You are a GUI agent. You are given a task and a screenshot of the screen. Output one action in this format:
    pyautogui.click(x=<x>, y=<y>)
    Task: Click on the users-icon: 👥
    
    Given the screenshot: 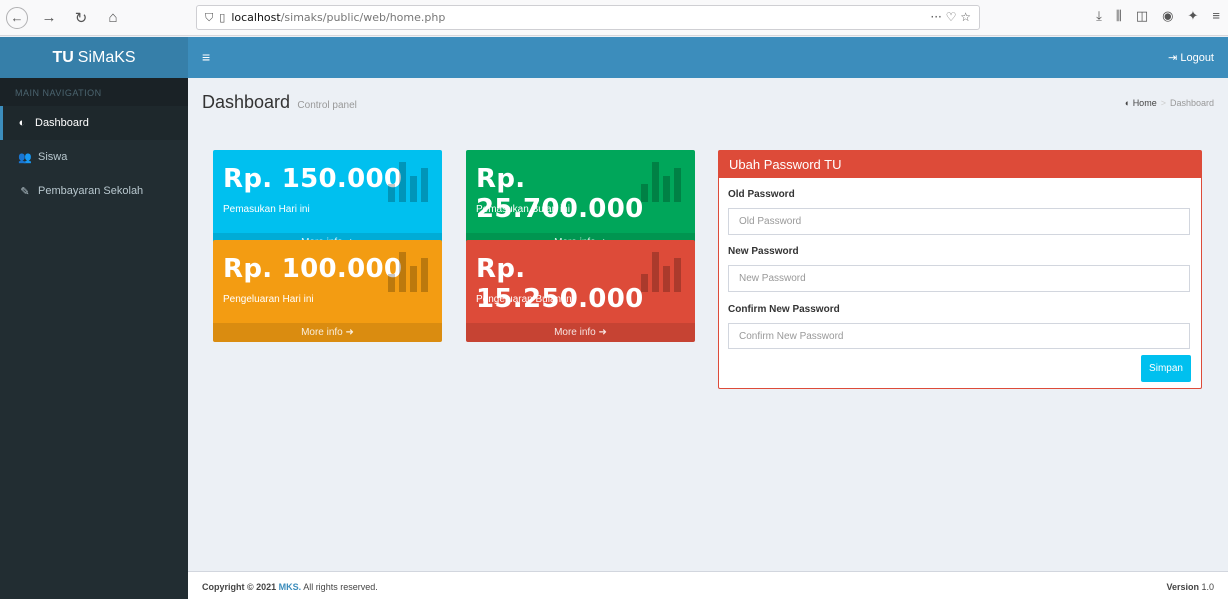 What is the action you would take?
    pyautogui.click(x=25, y=157)
    